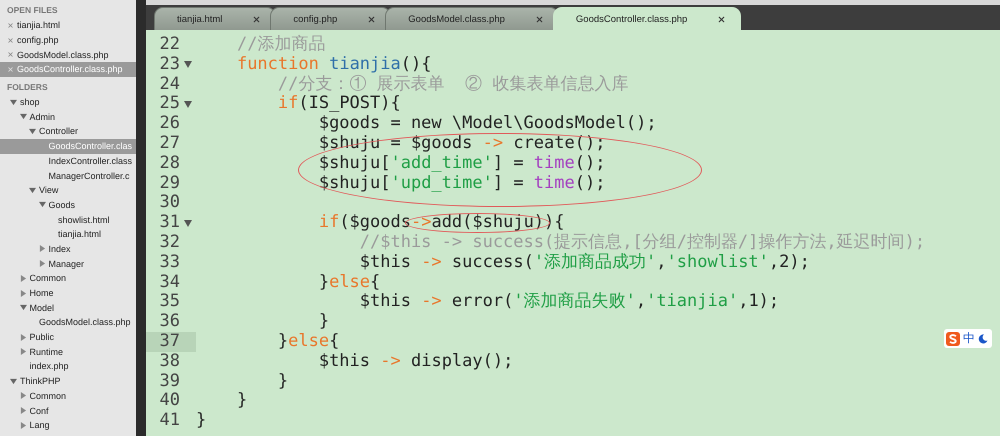 The width and height of the screenshot is (1000, 436). Describe the element at coordinates (169, 242) in the screenshot. I see `line-number: 32` at that location.